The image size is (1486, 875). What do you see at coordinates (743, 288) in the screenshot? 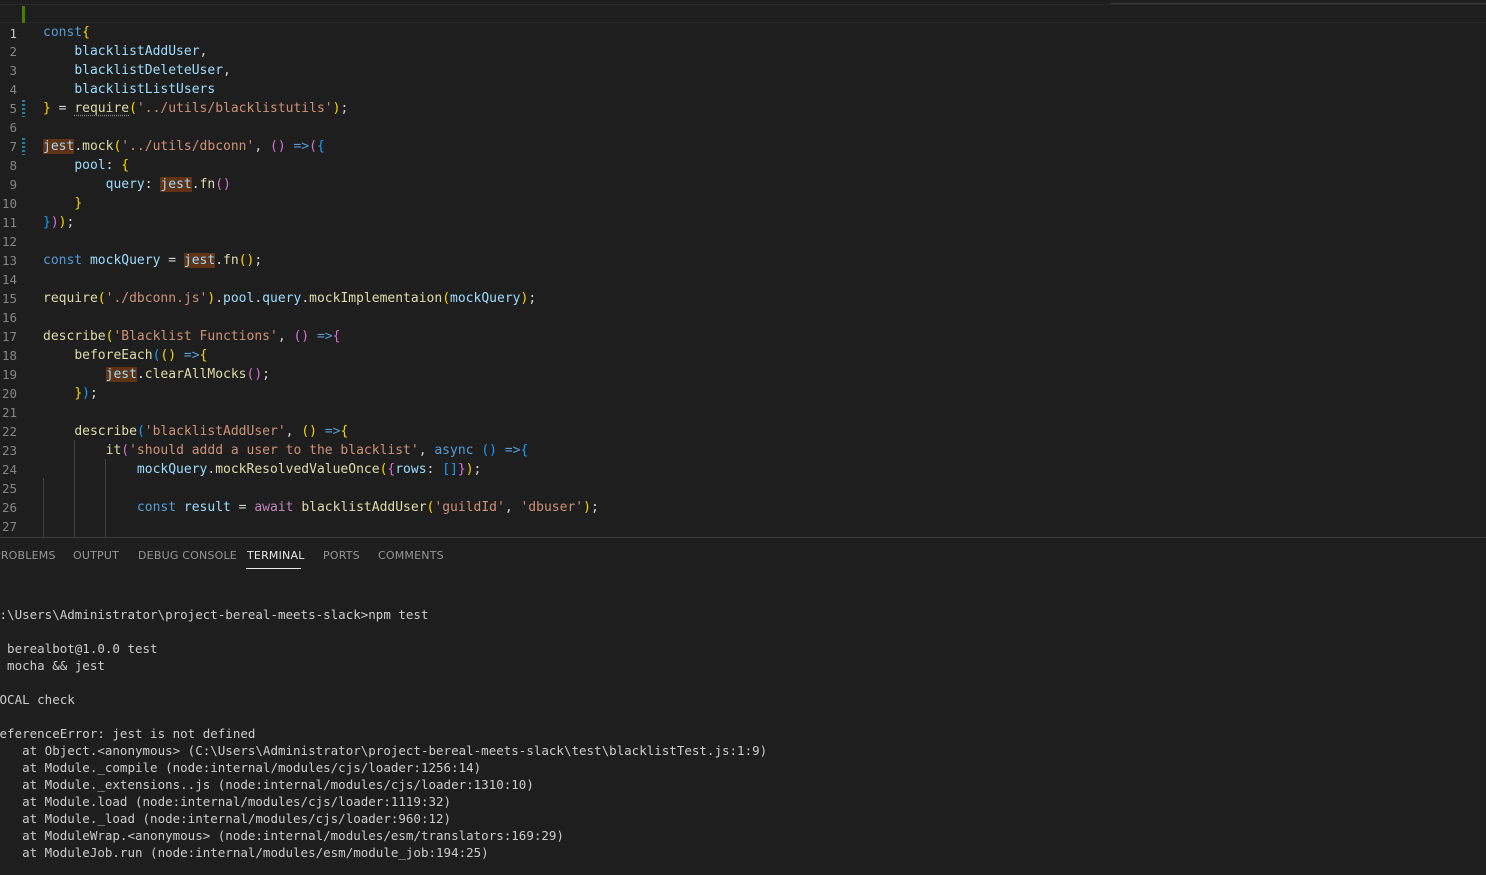
I see `code-line-15: 15` at bounding box center [743, 288].